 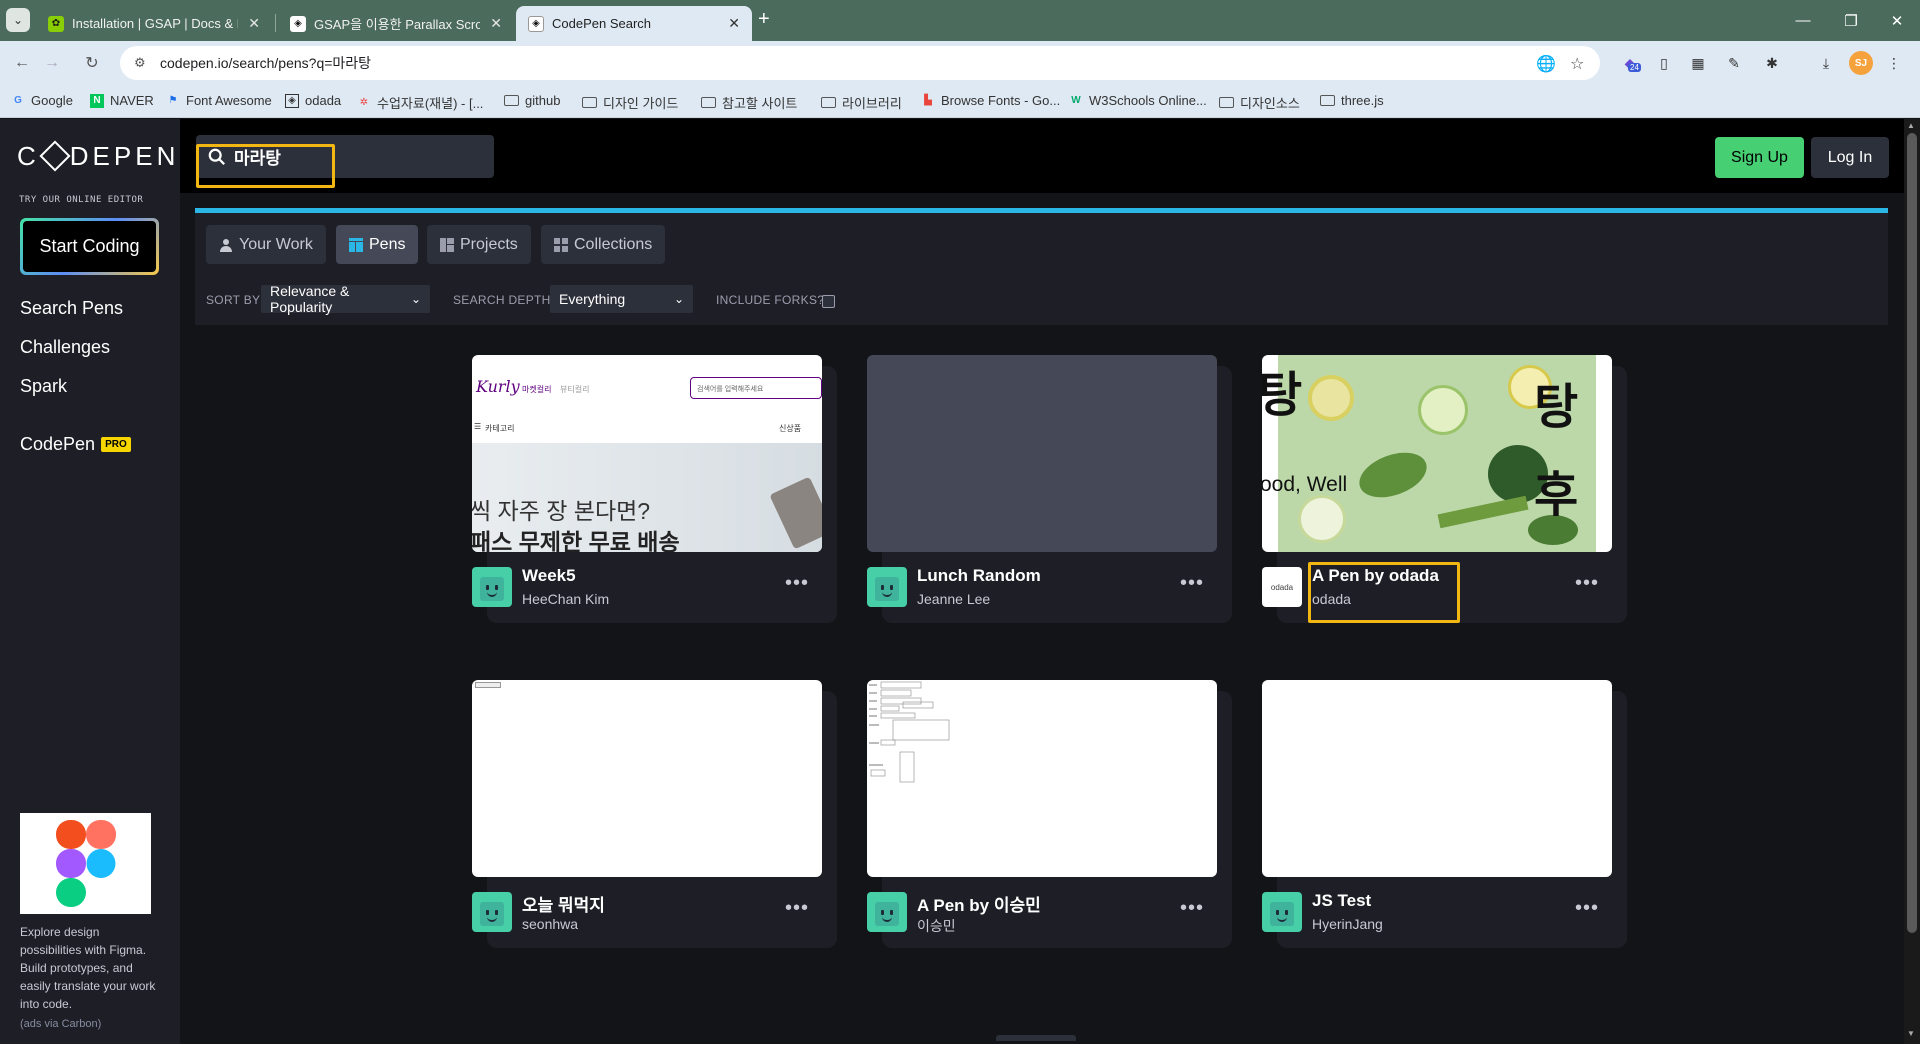 What do you see at coordinates (561, 511) in the screenshot?
I see `kurly-headline-1: 씩 자주 장 본다면?` at bounding box center [561, 511].